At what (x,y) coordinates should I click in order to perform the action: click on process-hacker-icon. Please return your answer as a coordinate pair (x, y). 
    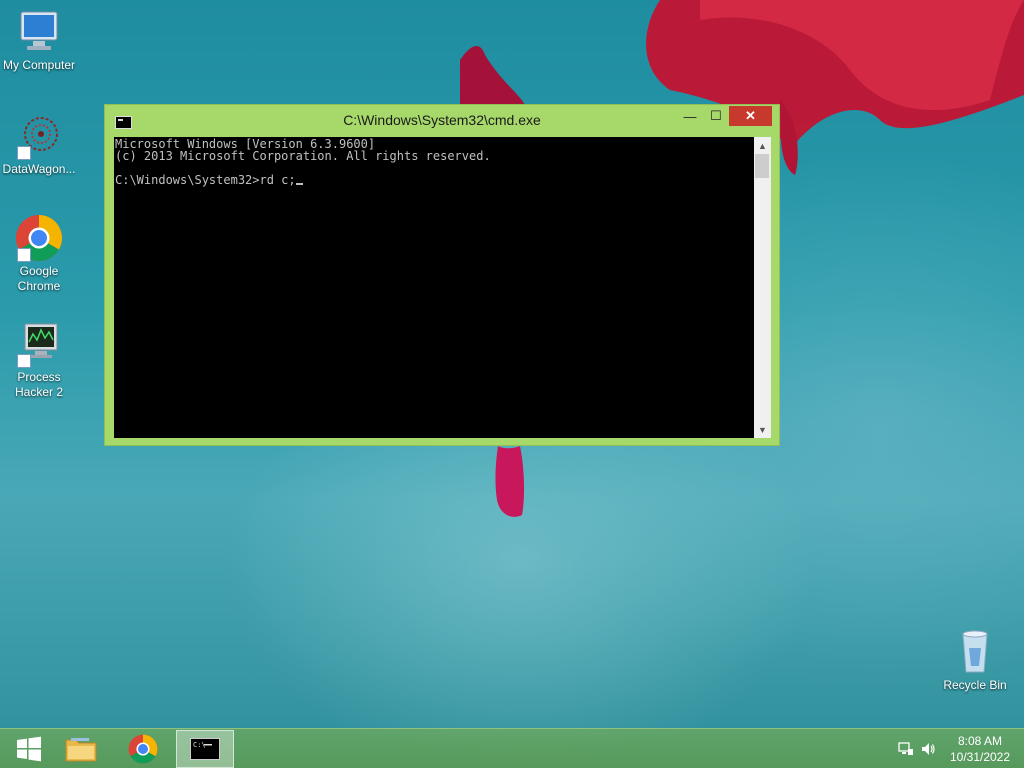
    Looking at the image, I should click on (39, 344).